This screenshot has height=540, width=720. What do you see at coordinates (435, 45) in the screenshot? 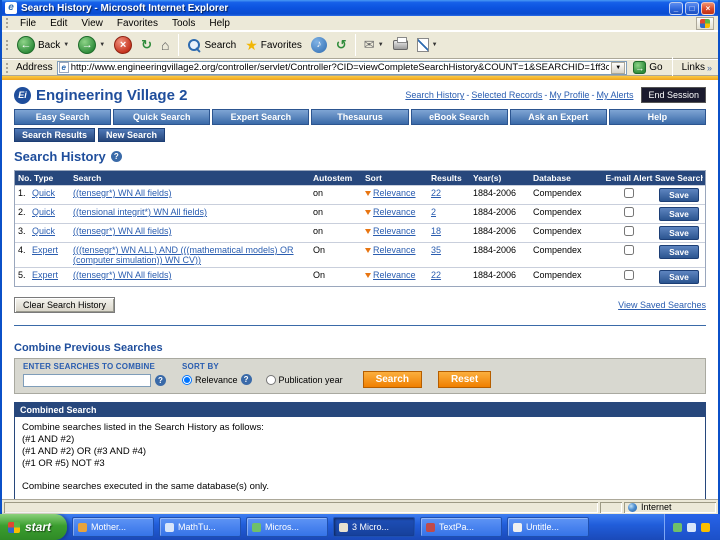
I see `edit-dropdown-icon: ▼` at bounding box center [435, 45].